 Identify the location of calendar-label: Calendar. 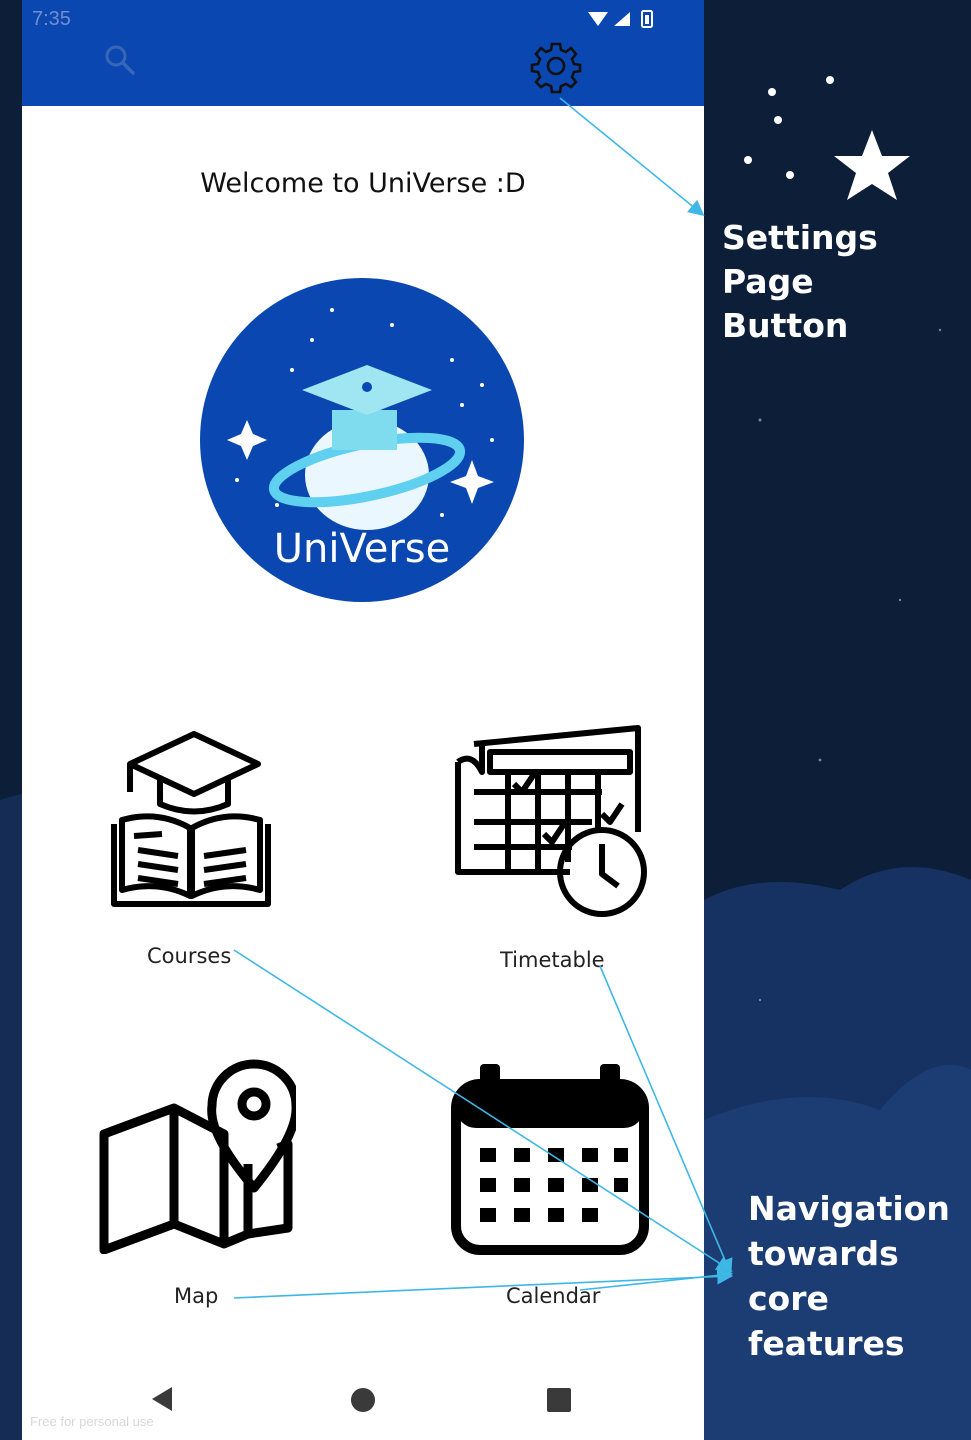
(553, 1296).